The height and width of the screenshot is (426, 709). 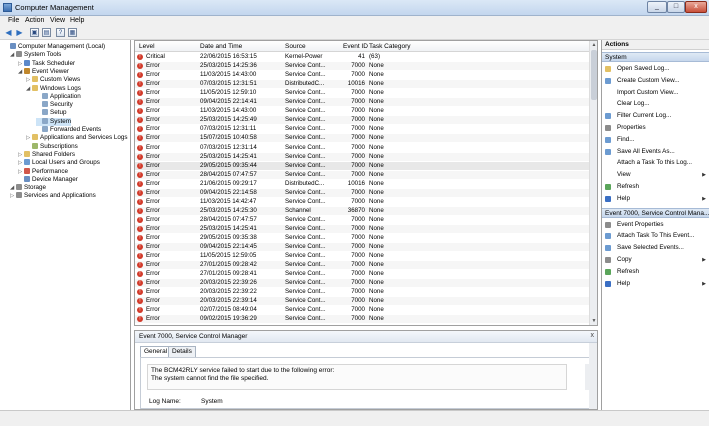 I want to click on tab-details: Details, so click(x=182, y=351).